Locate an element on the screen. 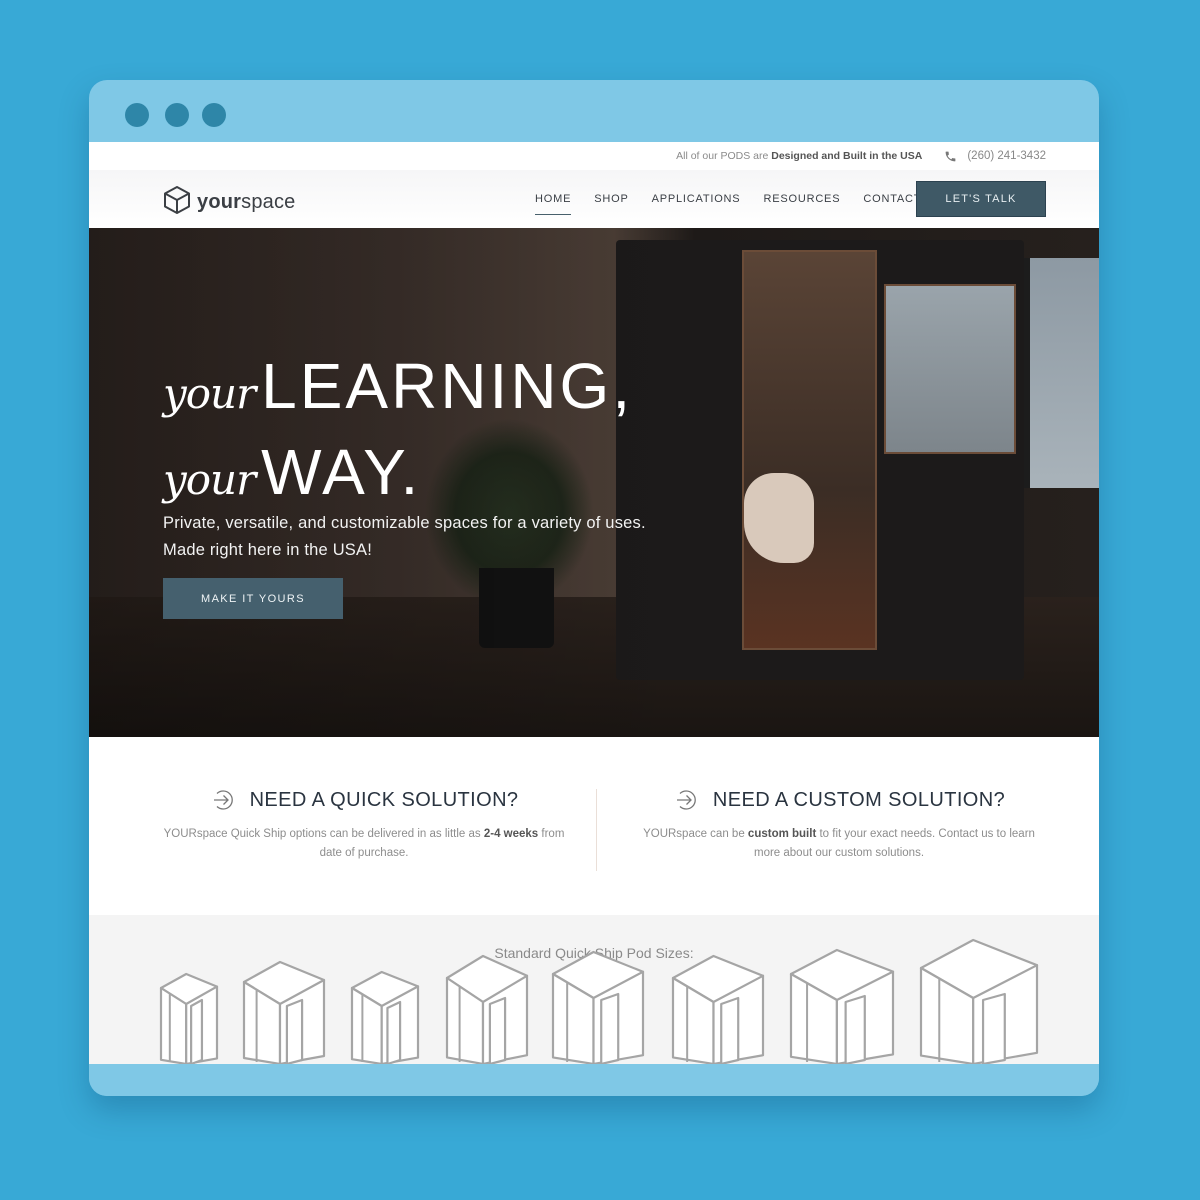 The width and height of the screenshot is (1200, 1200). hero-line-1: your LEARNING, is located at coordinates (398, 375).